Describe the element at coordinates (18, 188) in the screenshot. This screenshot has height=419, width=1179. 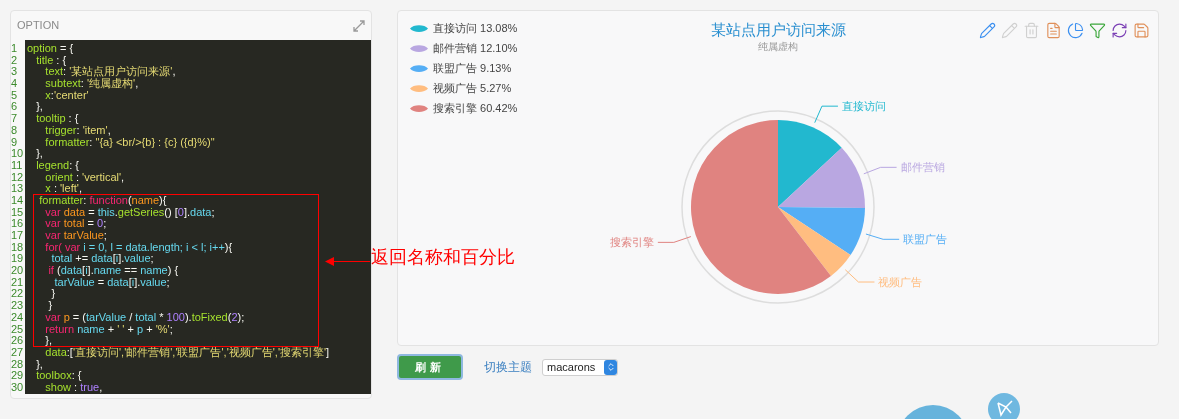
I see `line-number: 13` at that location.